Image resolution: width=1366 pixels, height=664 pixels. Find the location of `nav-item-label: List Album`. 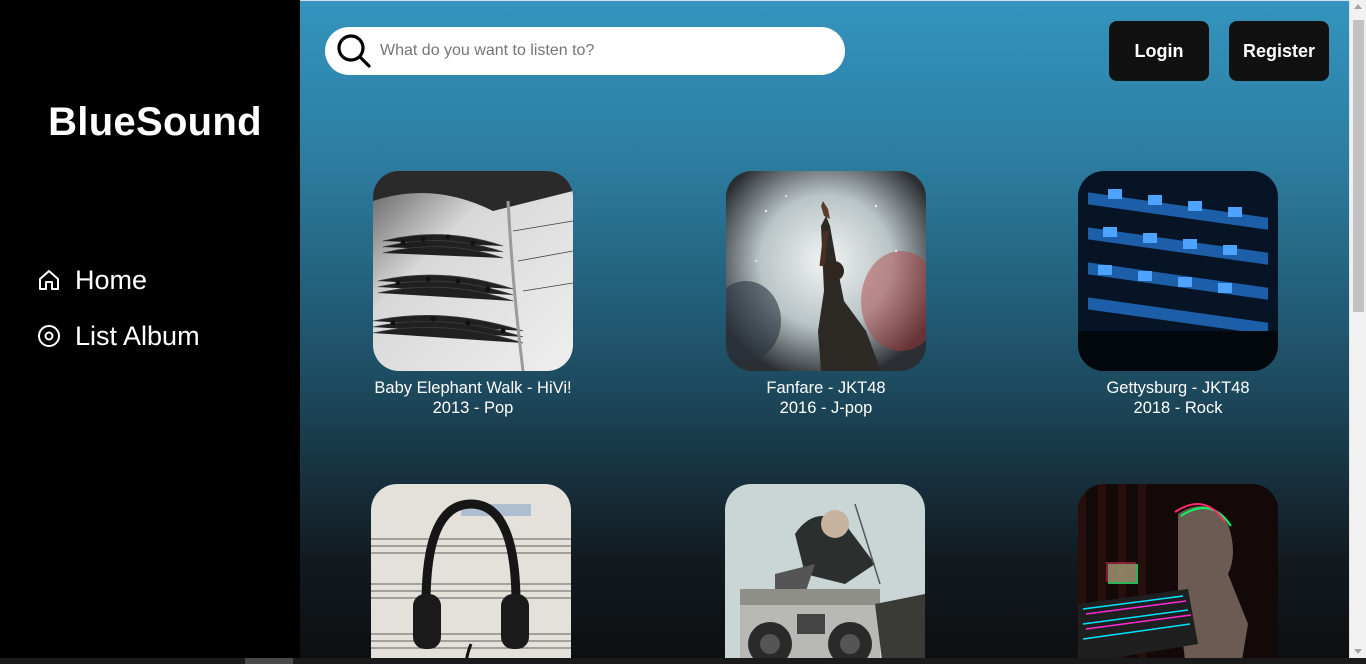

nav-item-label: List Album is located at coordinates (137, 335).